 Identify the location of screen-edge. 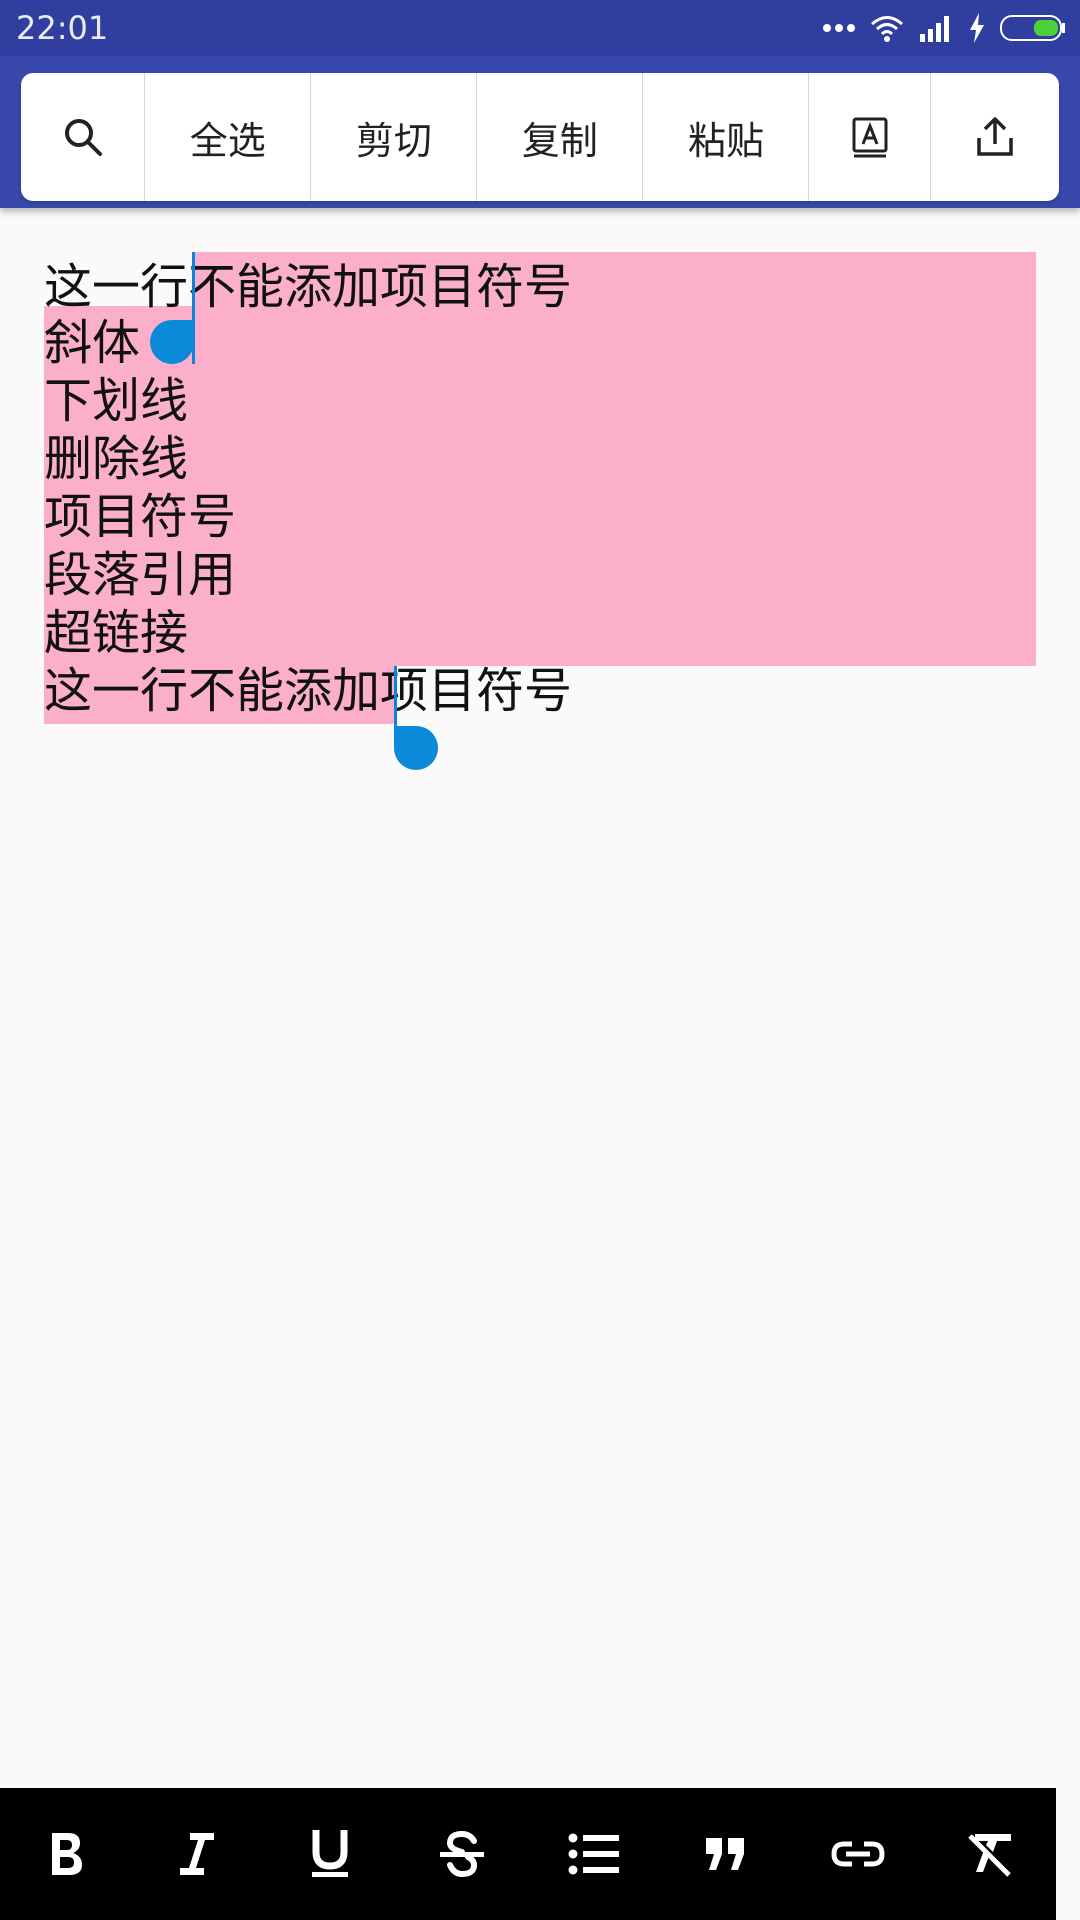
(1068, 1854).